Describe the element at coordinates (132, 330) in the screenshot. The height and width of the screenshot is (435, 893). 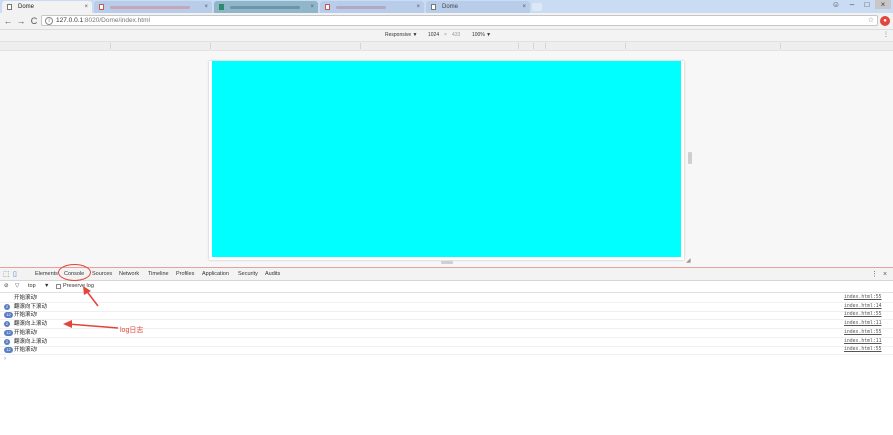
I see `annotation-label: log日志` at that location.